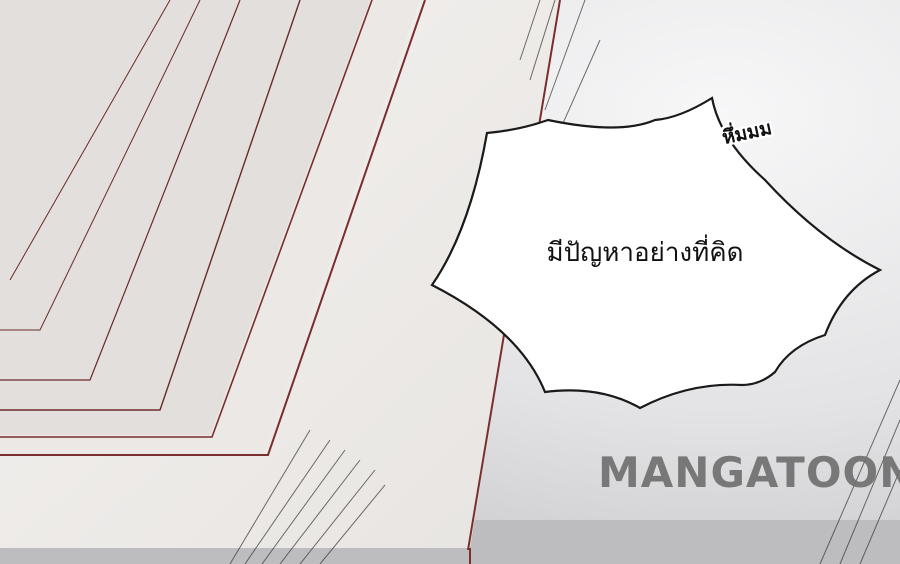  I want to click on watermark-logo: MANGATOON, so click(749, 472).